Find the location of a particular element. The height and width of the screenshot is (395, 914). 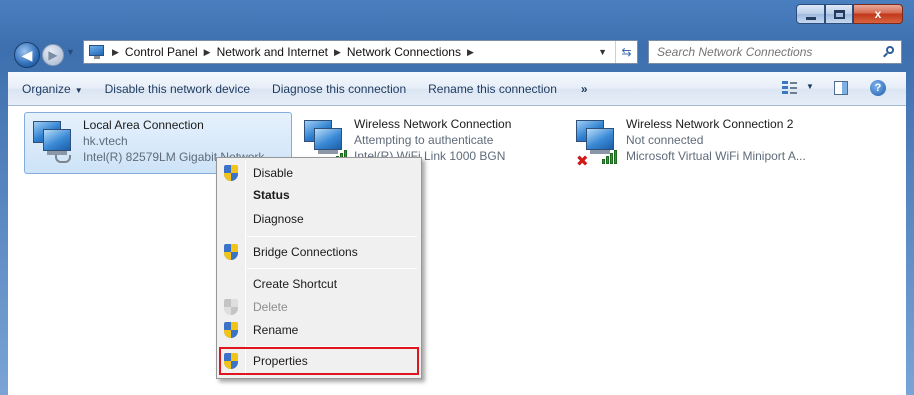

rename-connection-button: Rename this connection is located at coordinates (492, 89).